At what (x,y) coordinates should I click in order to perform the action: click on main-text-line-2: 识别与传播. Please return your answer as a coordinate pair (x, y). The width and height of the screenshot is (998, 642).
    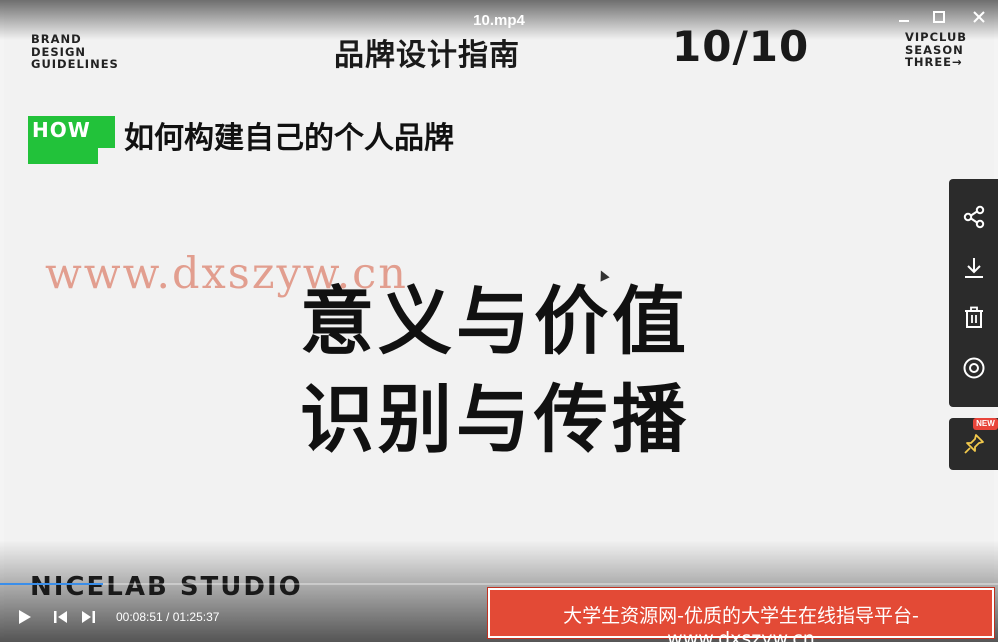
    Looking at the image, I should click on (495, 420).